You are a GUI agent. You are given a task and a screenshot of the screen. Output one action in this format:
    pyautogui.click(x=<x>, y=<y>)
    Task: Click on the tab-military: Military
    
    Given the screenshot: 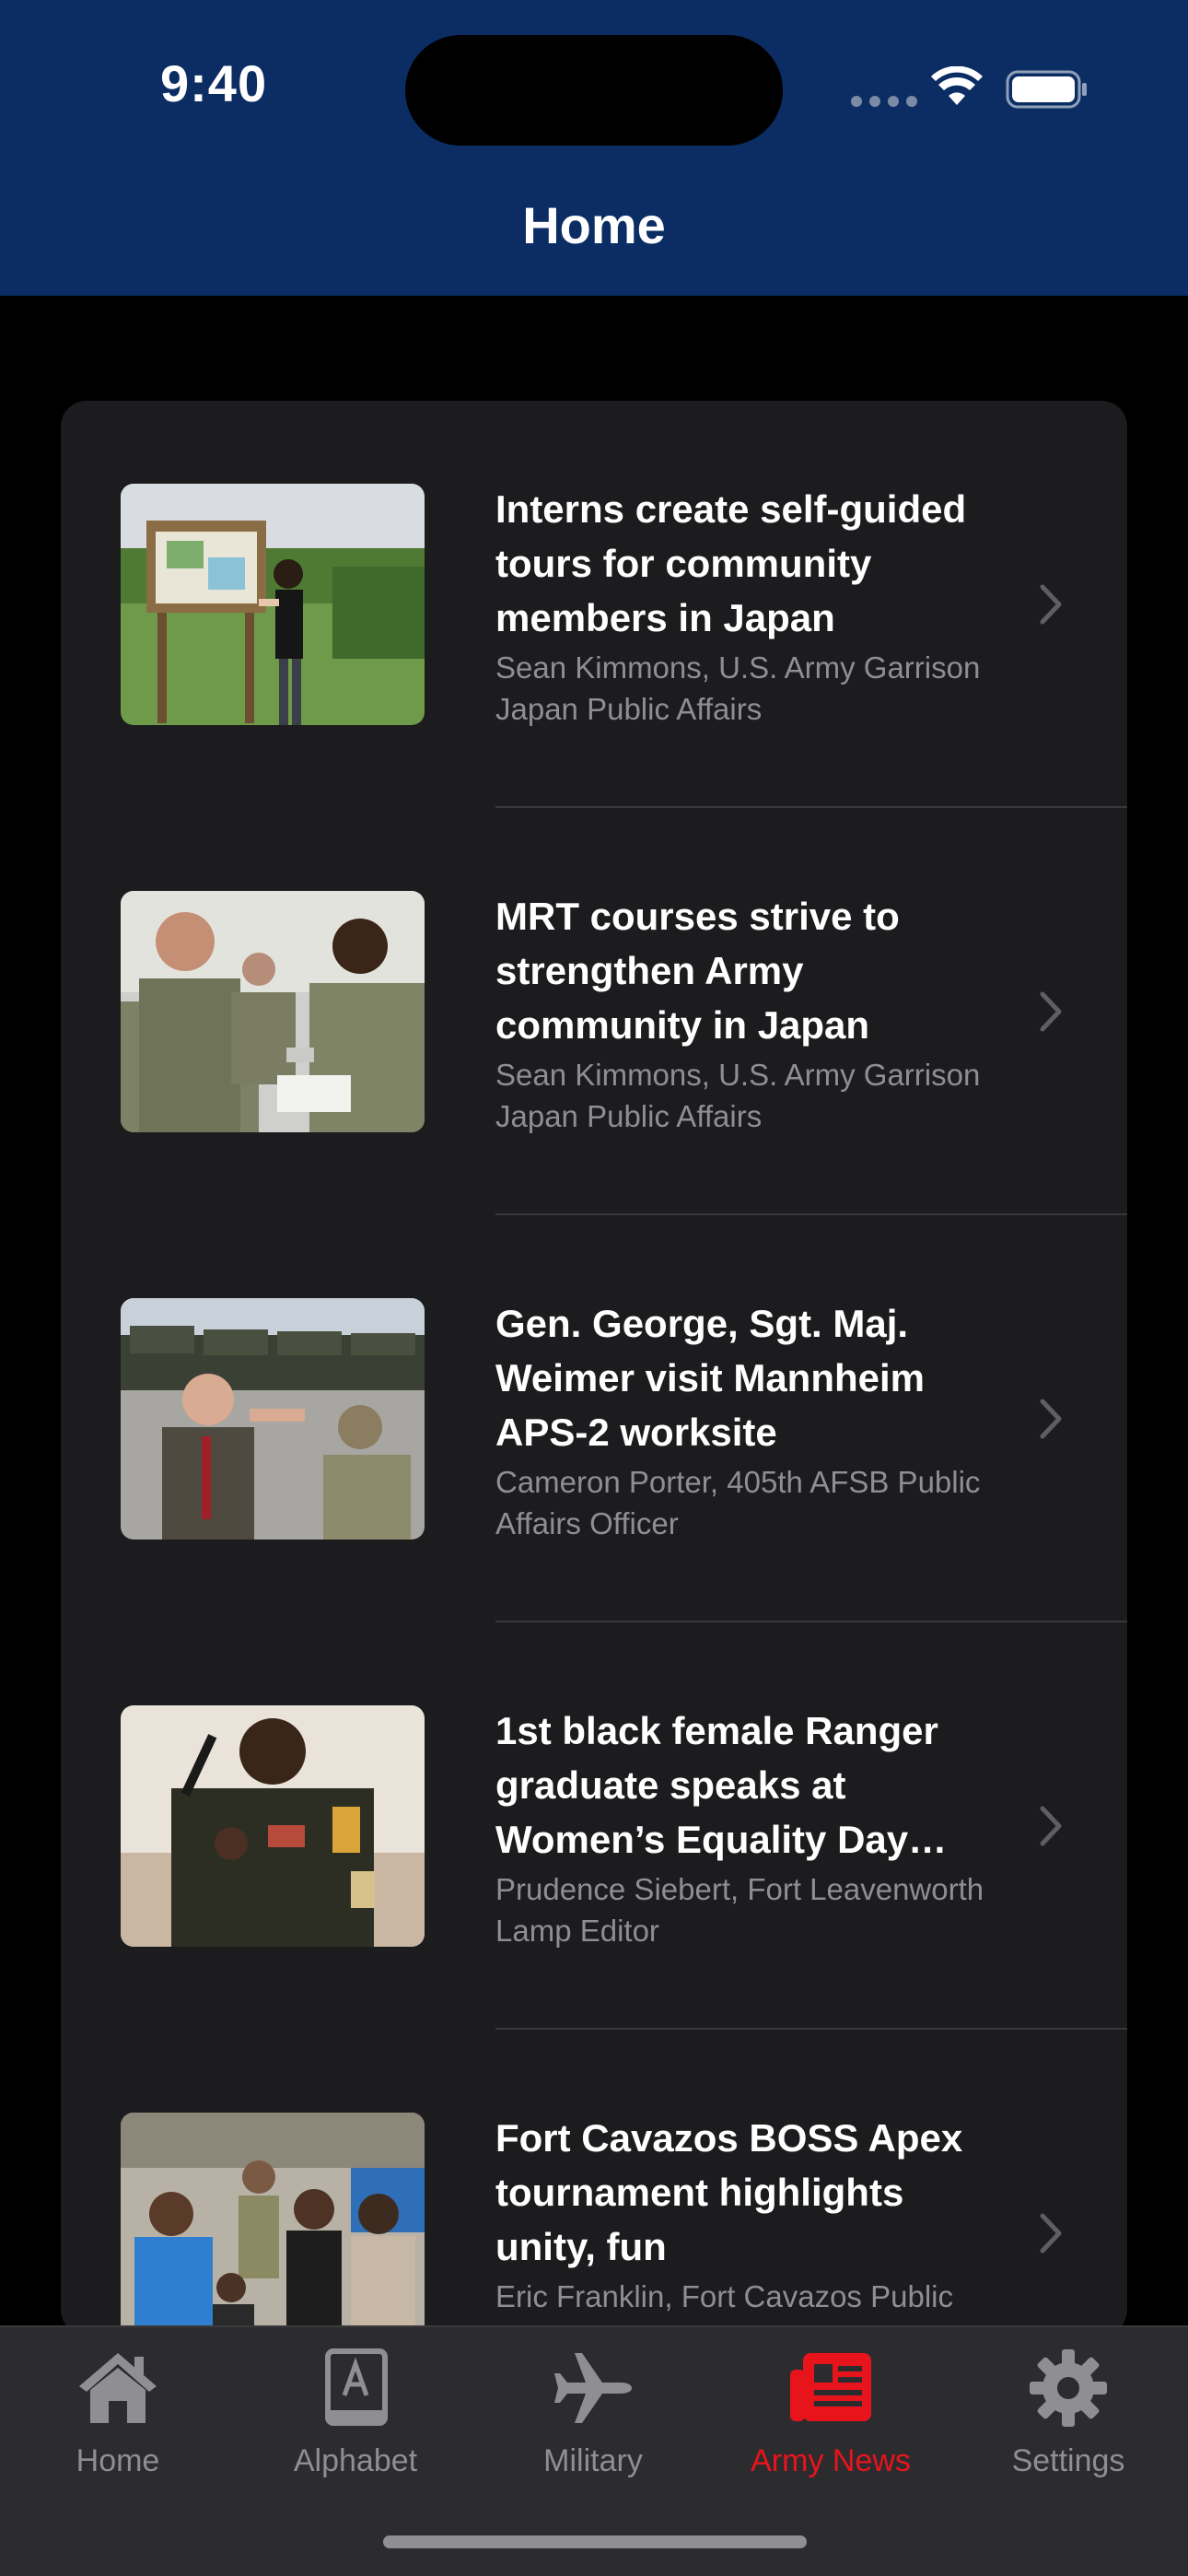 What is the action you would take?
    pyautogui.click(x=593, y=2427)
    